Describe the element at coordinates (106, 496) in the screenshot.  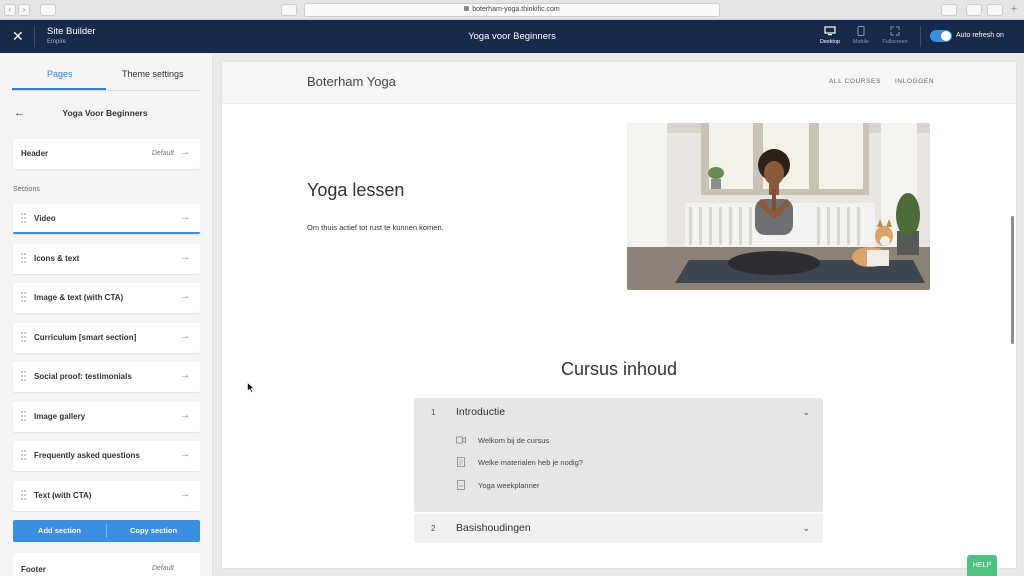
I see `section-item-text-cta: Text (with CTA) →` at that location.